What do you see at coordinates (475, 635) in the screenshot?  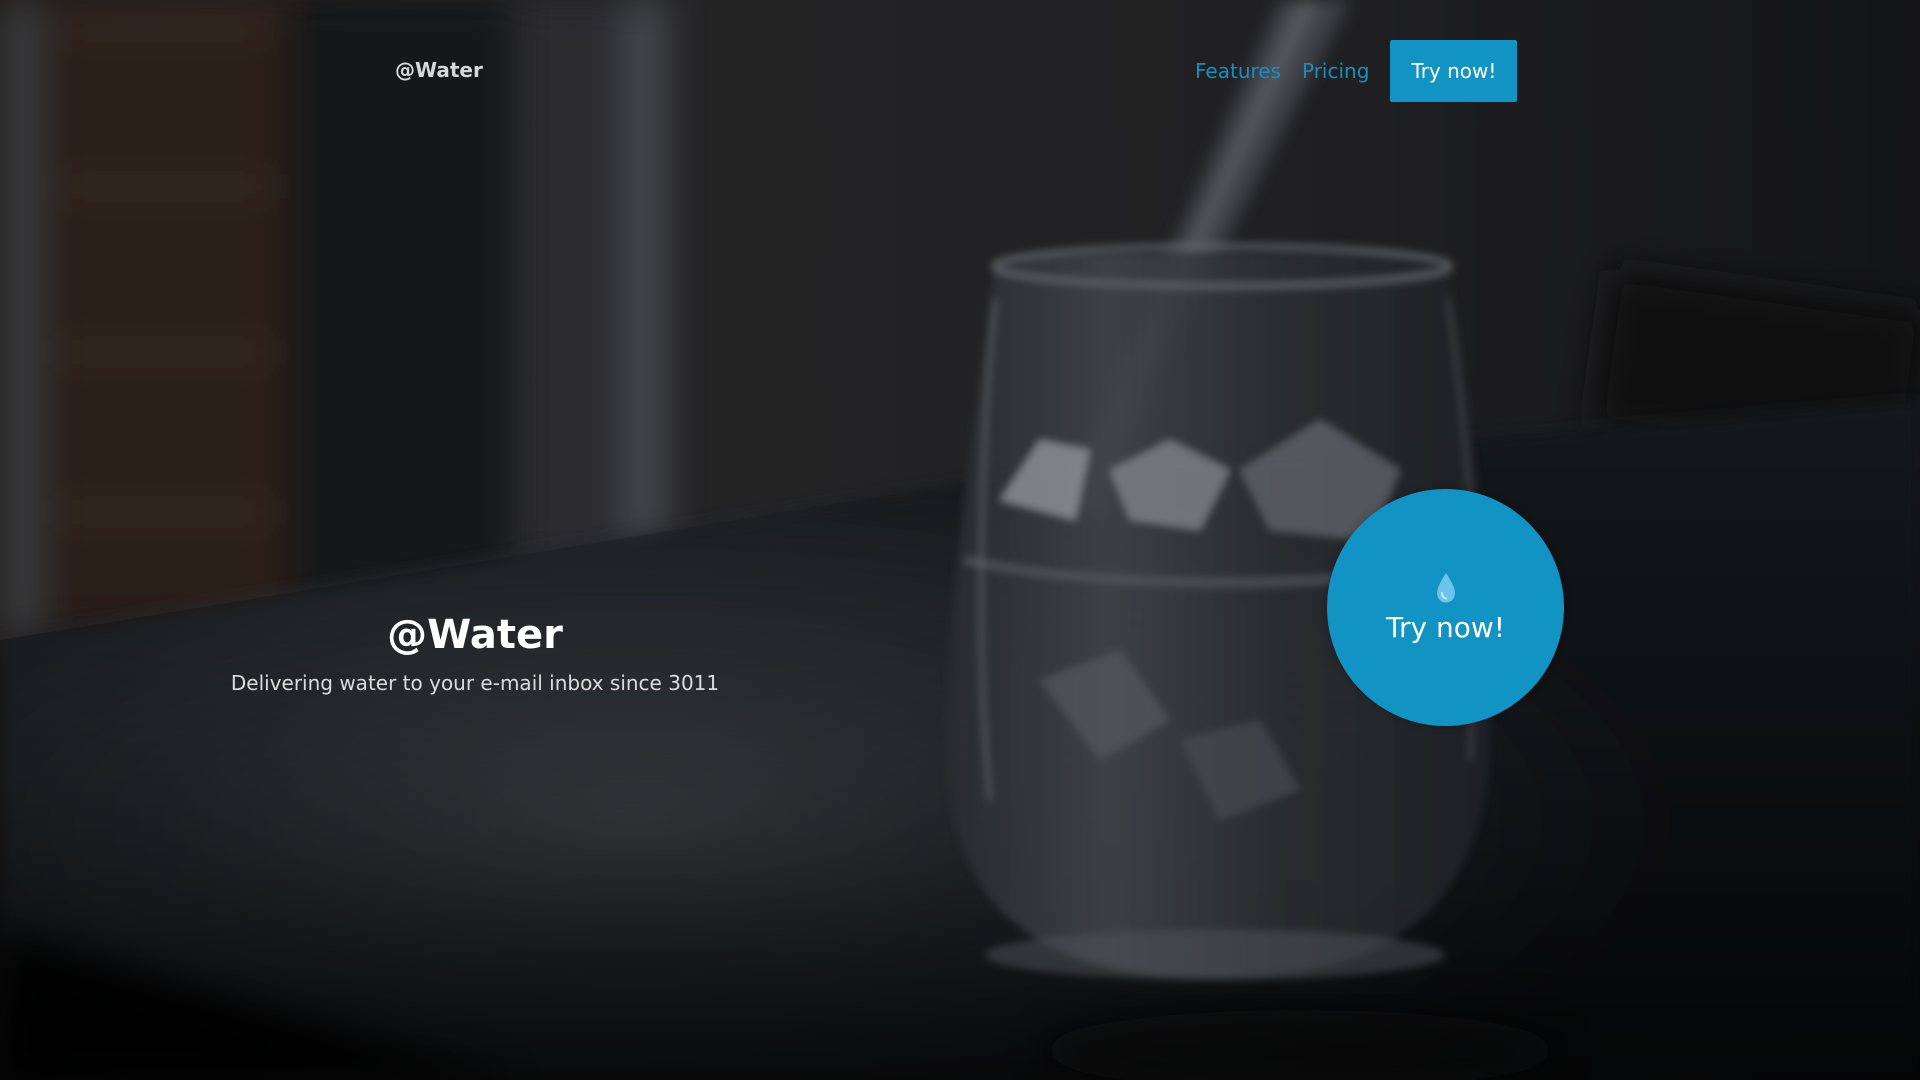 I see `hero-title: @Water` at bounding box center [475, 635].